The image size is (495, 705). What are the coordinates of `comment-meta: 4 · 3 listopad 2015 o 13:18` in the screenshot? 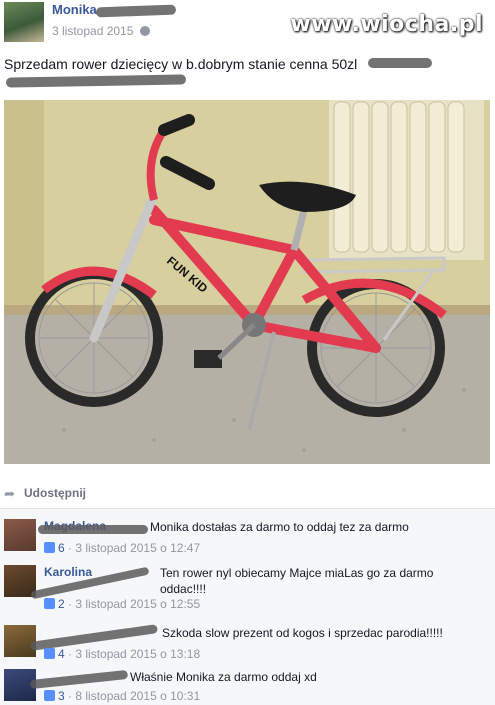 It's located at (122, 654).